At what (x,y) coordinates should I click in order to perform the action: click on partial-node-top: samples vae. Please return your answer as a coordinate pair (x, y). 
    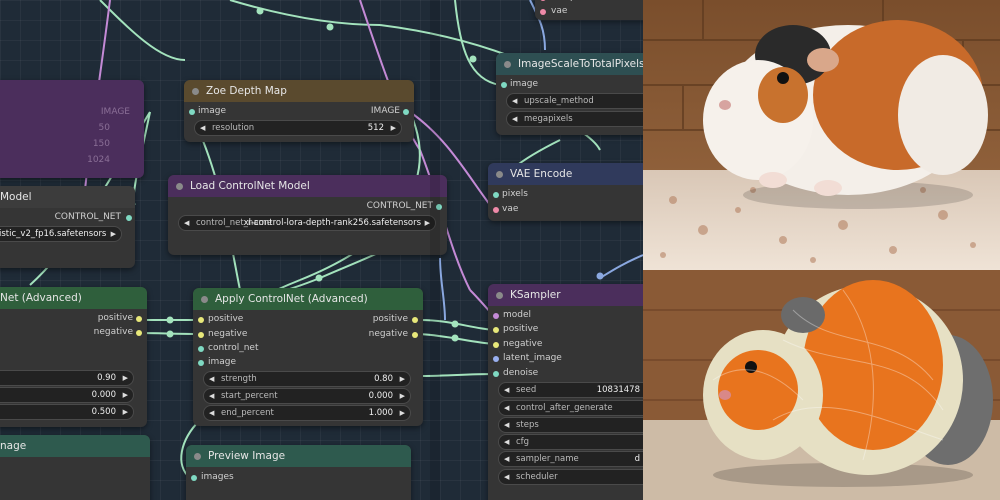
    Looking at the image, I should click on (589, 10).